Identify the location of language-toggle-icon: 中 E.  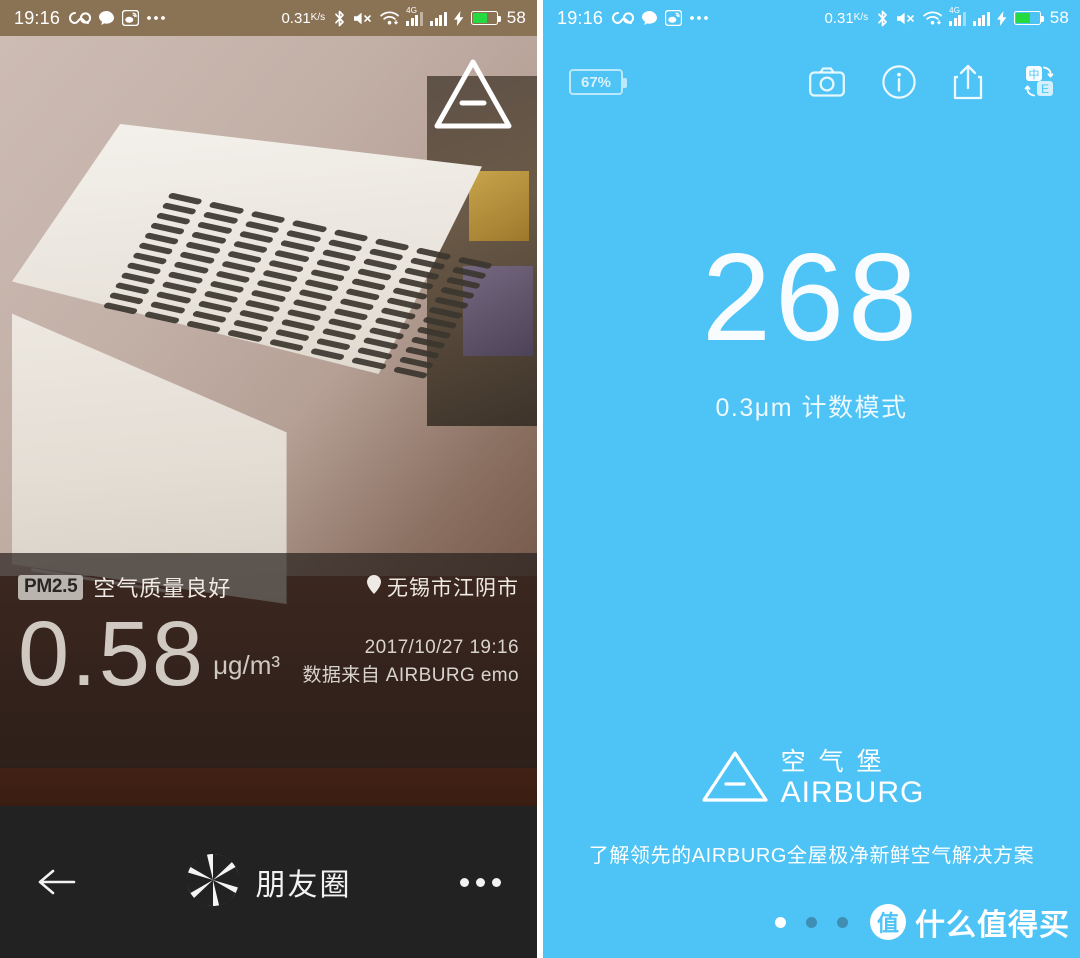
(1039, 82).